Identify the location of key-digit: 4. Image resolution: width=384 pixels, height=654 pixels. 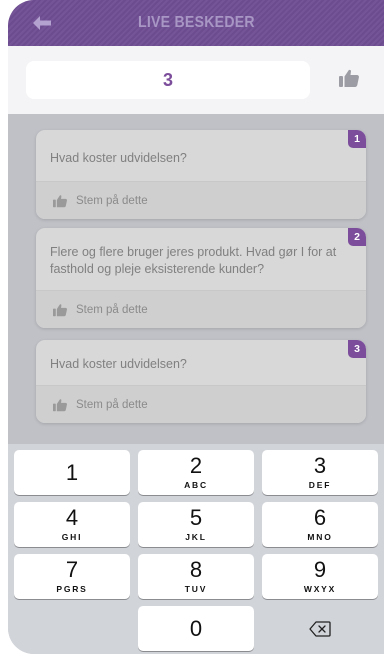
(72, 517).